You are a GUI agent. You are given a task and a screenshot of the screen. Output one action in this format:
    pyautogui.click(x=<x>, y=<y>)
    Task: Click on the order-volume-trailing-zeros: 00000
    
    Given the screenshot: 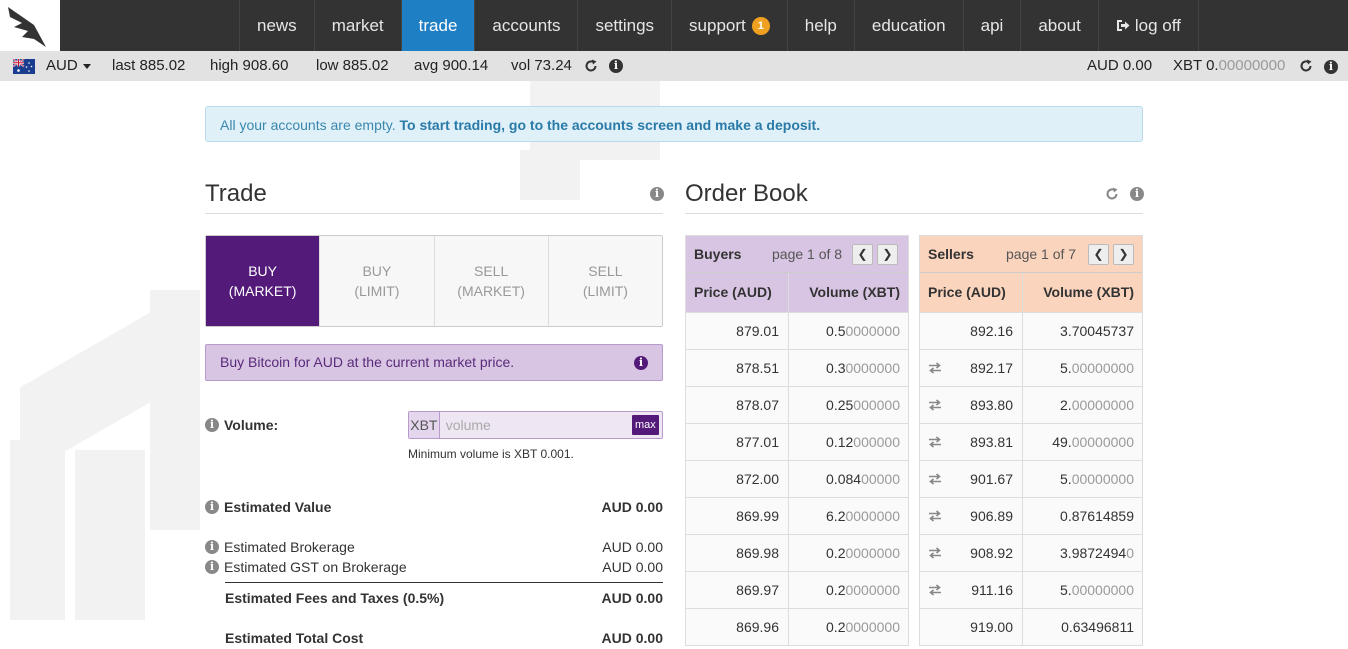 What is the action you would take?
    pyautogui.click(x=880, y=479)
    